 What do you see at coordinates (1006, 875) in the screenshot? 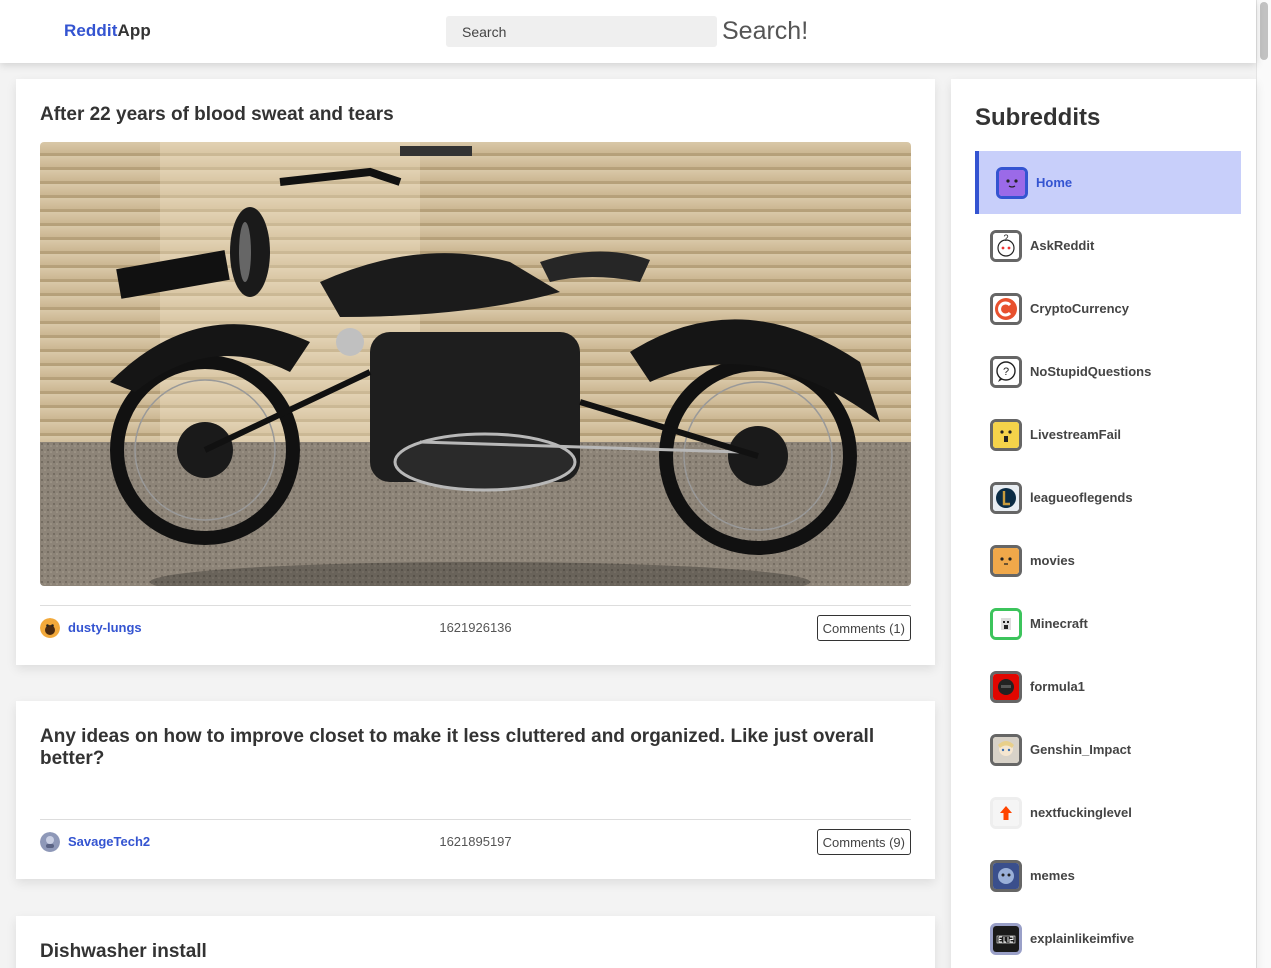
I see `memes-icon` at bounding box center [1006, 875].